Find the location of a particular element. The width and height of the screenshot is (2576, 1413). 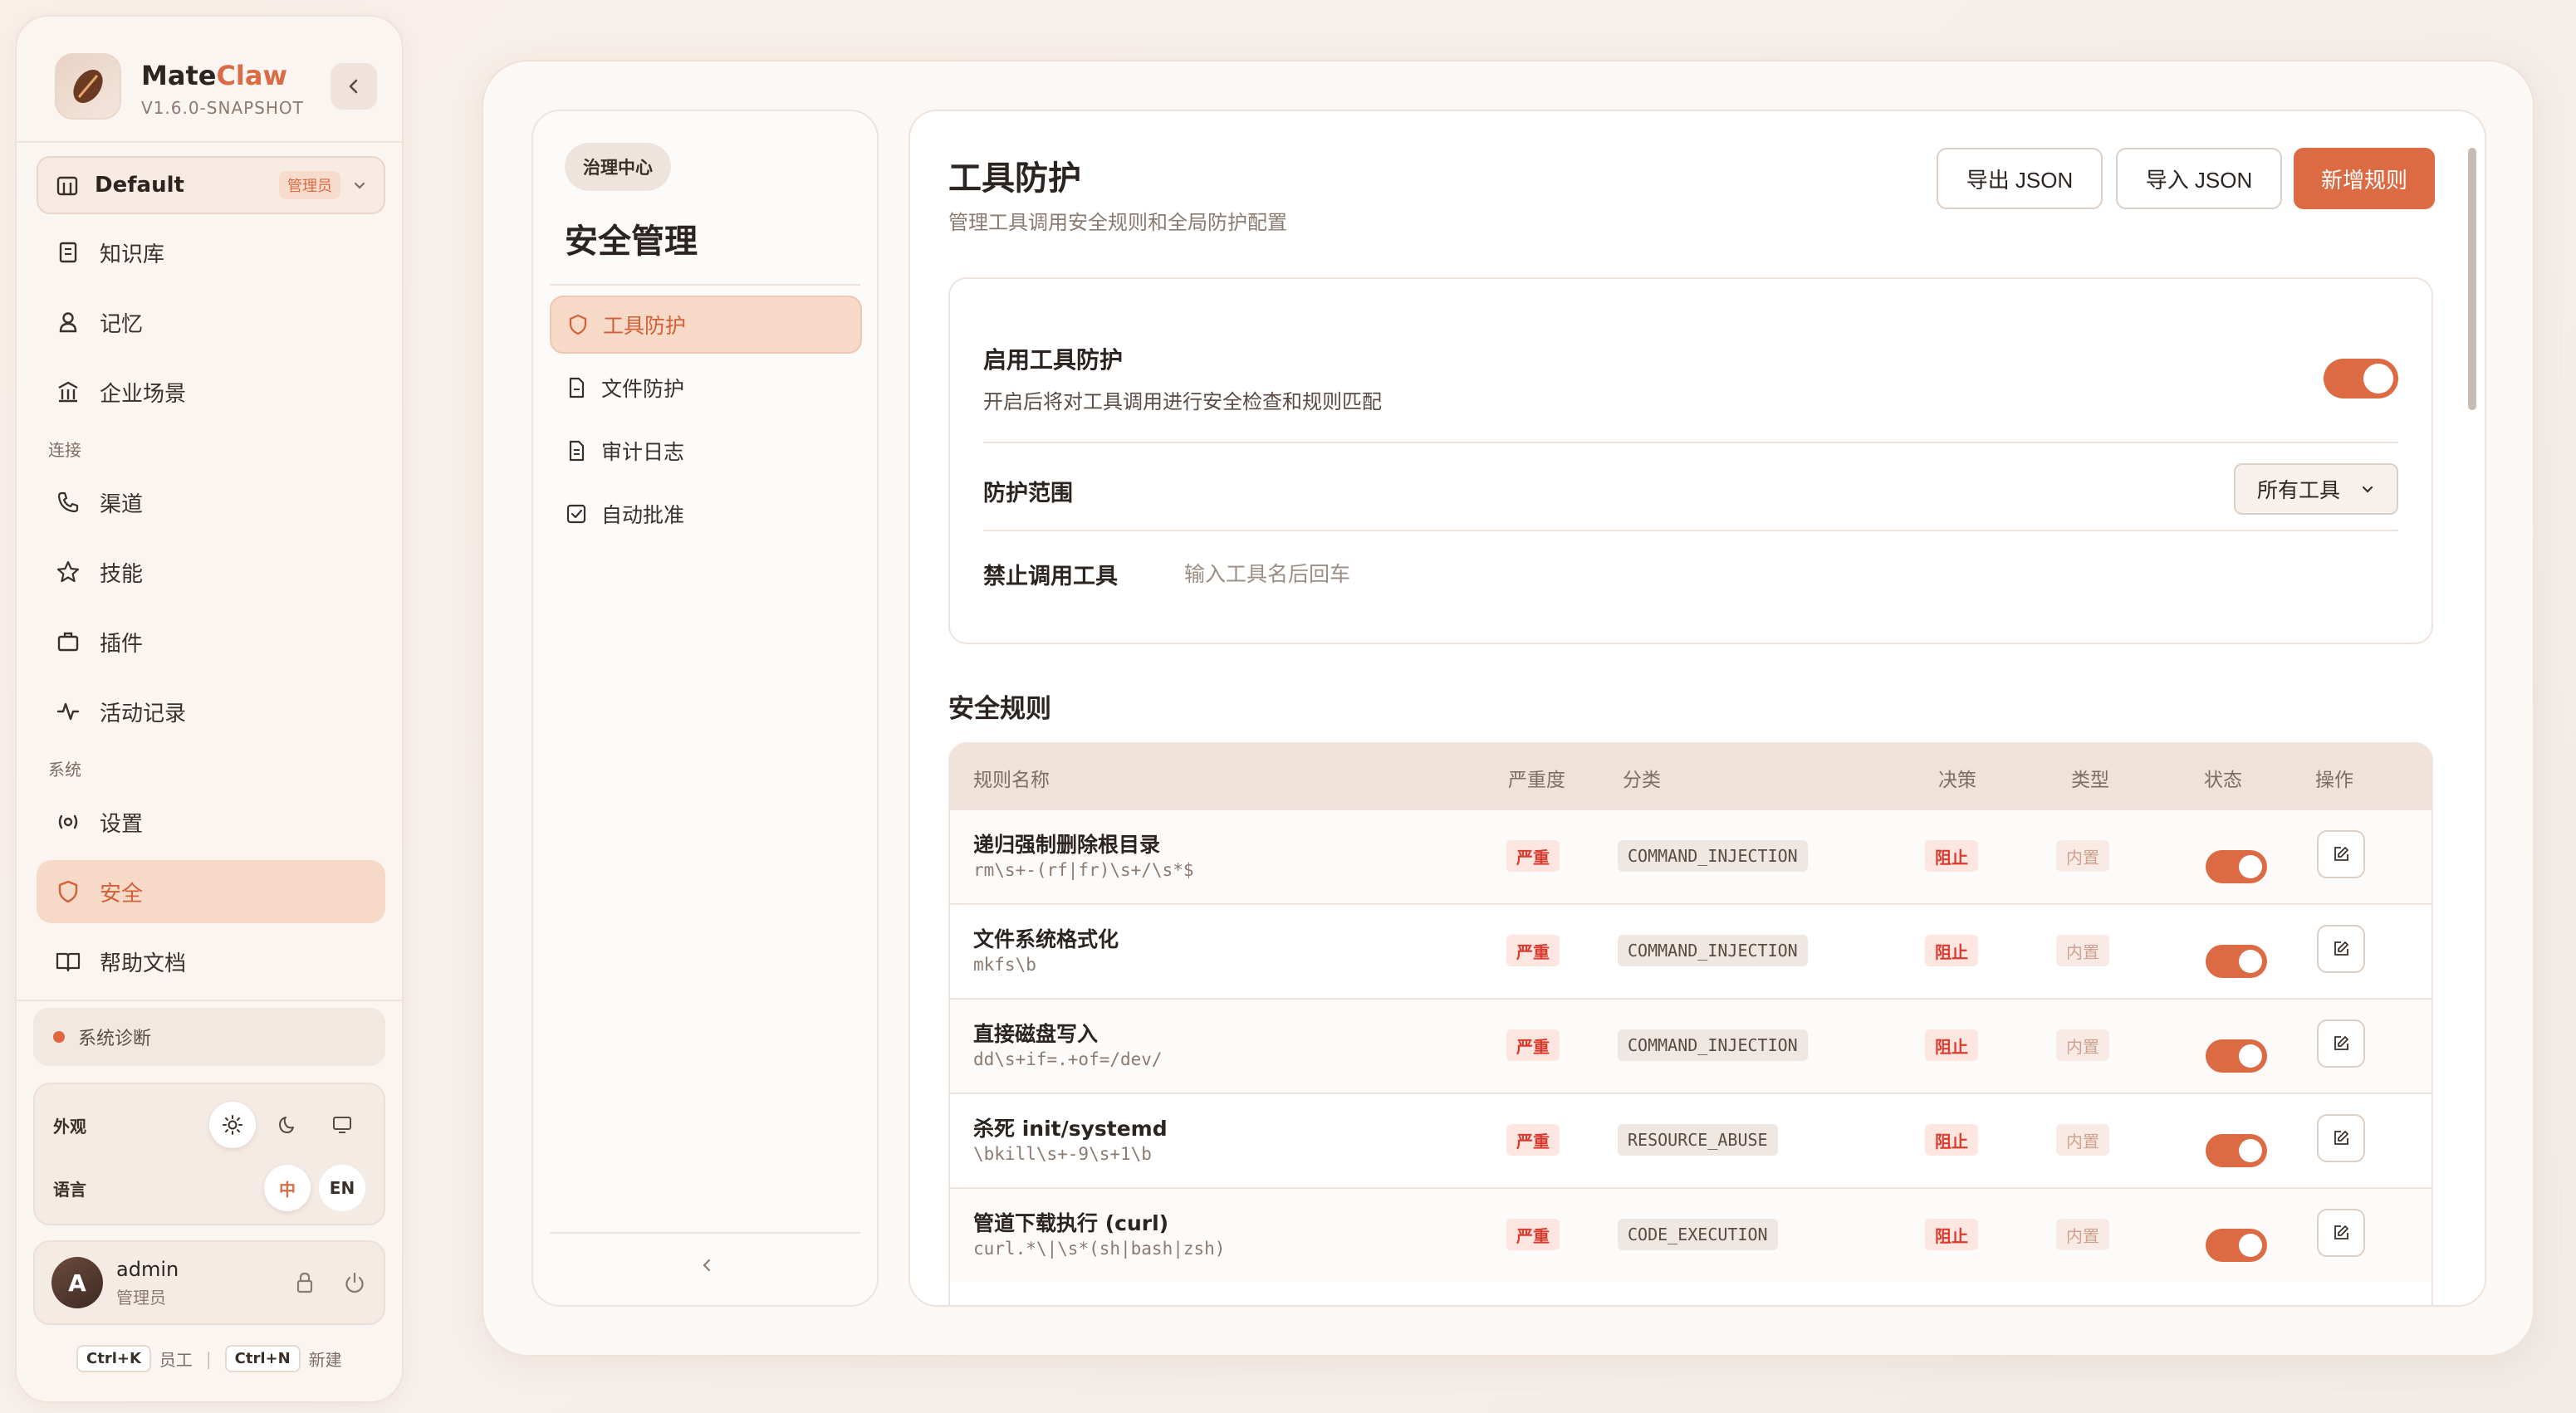

add-rule-button: 新增规则 is located at coordinates (2365, 178).